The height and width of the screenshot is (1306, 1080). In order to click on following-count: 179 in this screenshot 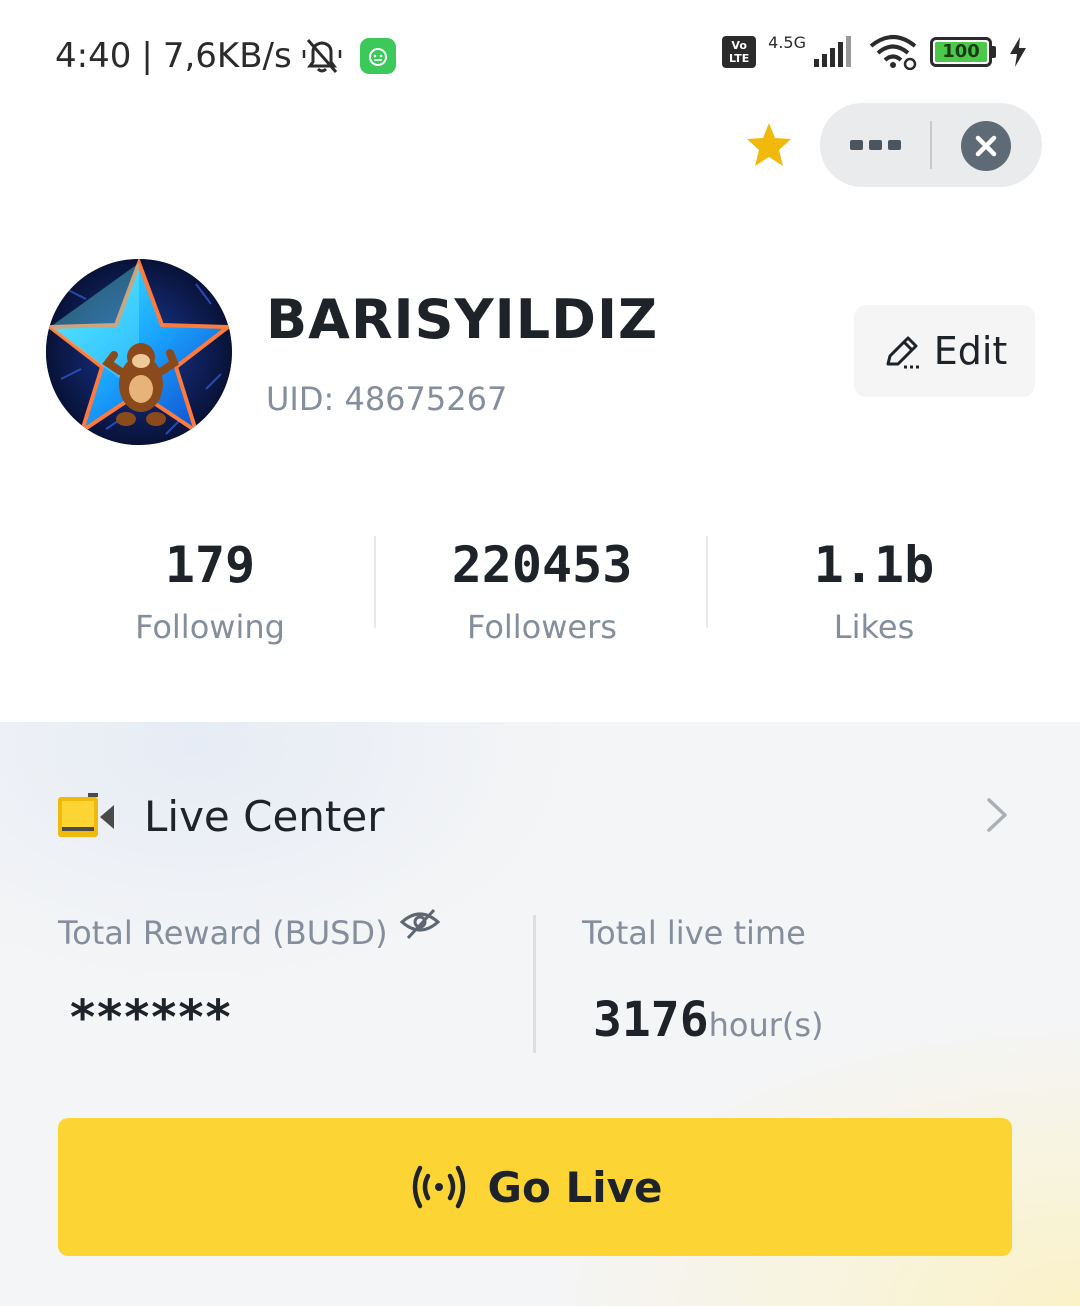, I will do `click(210, 565)`.